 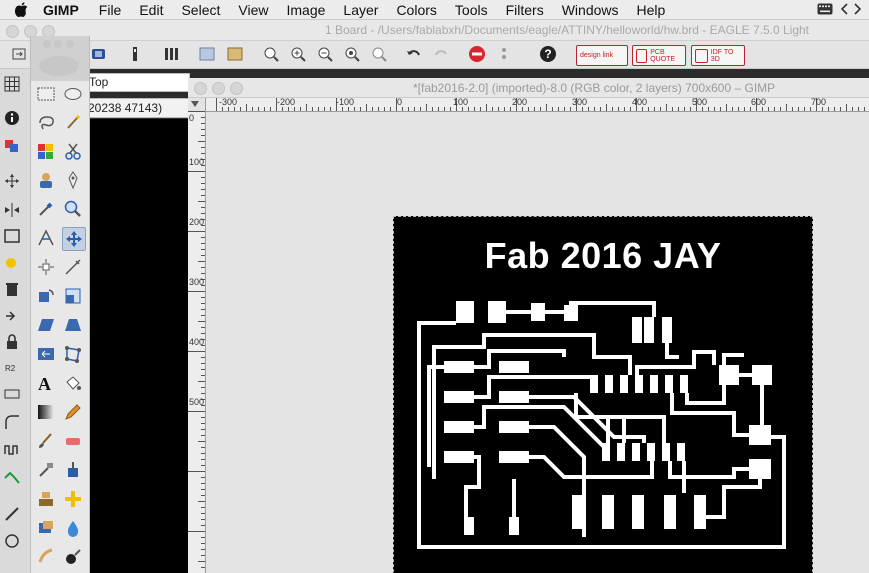 What do you see at coordinates (46, 122) in the screenshot?
I see `free-select-icon` at bounding box center [46, 122].